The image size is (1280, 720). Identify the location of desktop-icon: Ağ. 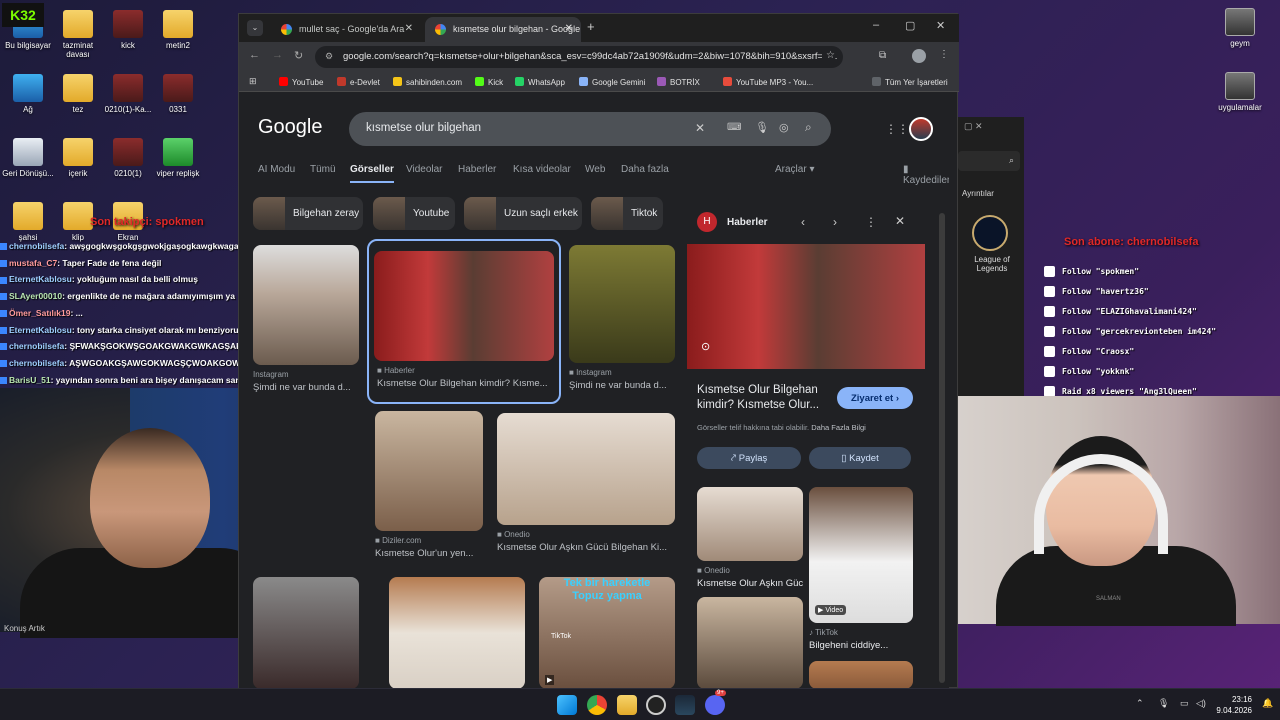
(28, 94).